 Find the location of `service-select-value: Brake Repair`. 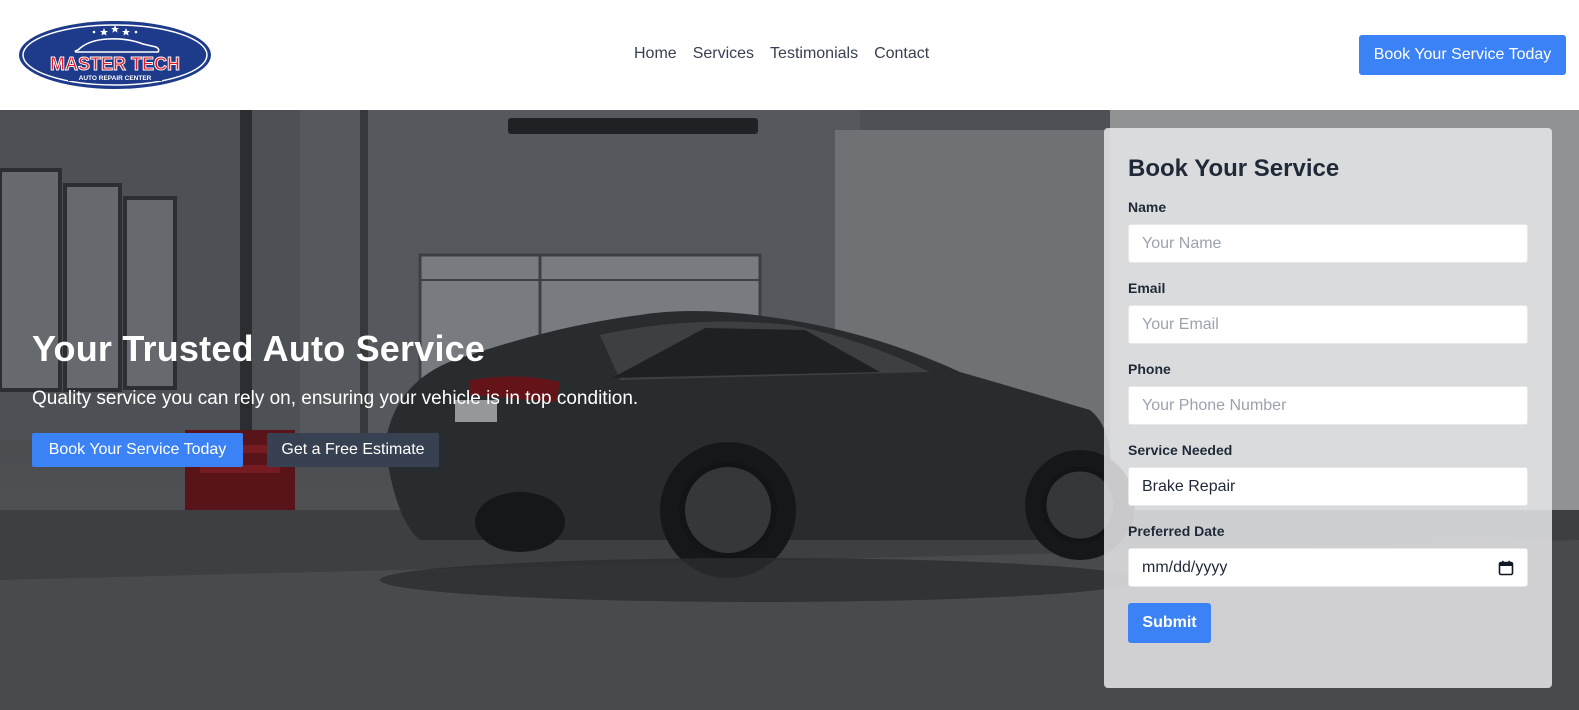

service-select-value: Brake Repair is located at coordinates (1189, 486).